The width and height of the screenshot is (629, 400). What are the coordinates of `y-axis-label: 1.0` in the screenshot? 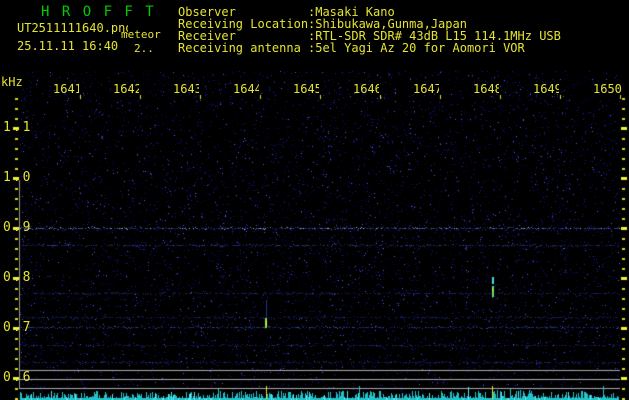 It's located at (18, 177).